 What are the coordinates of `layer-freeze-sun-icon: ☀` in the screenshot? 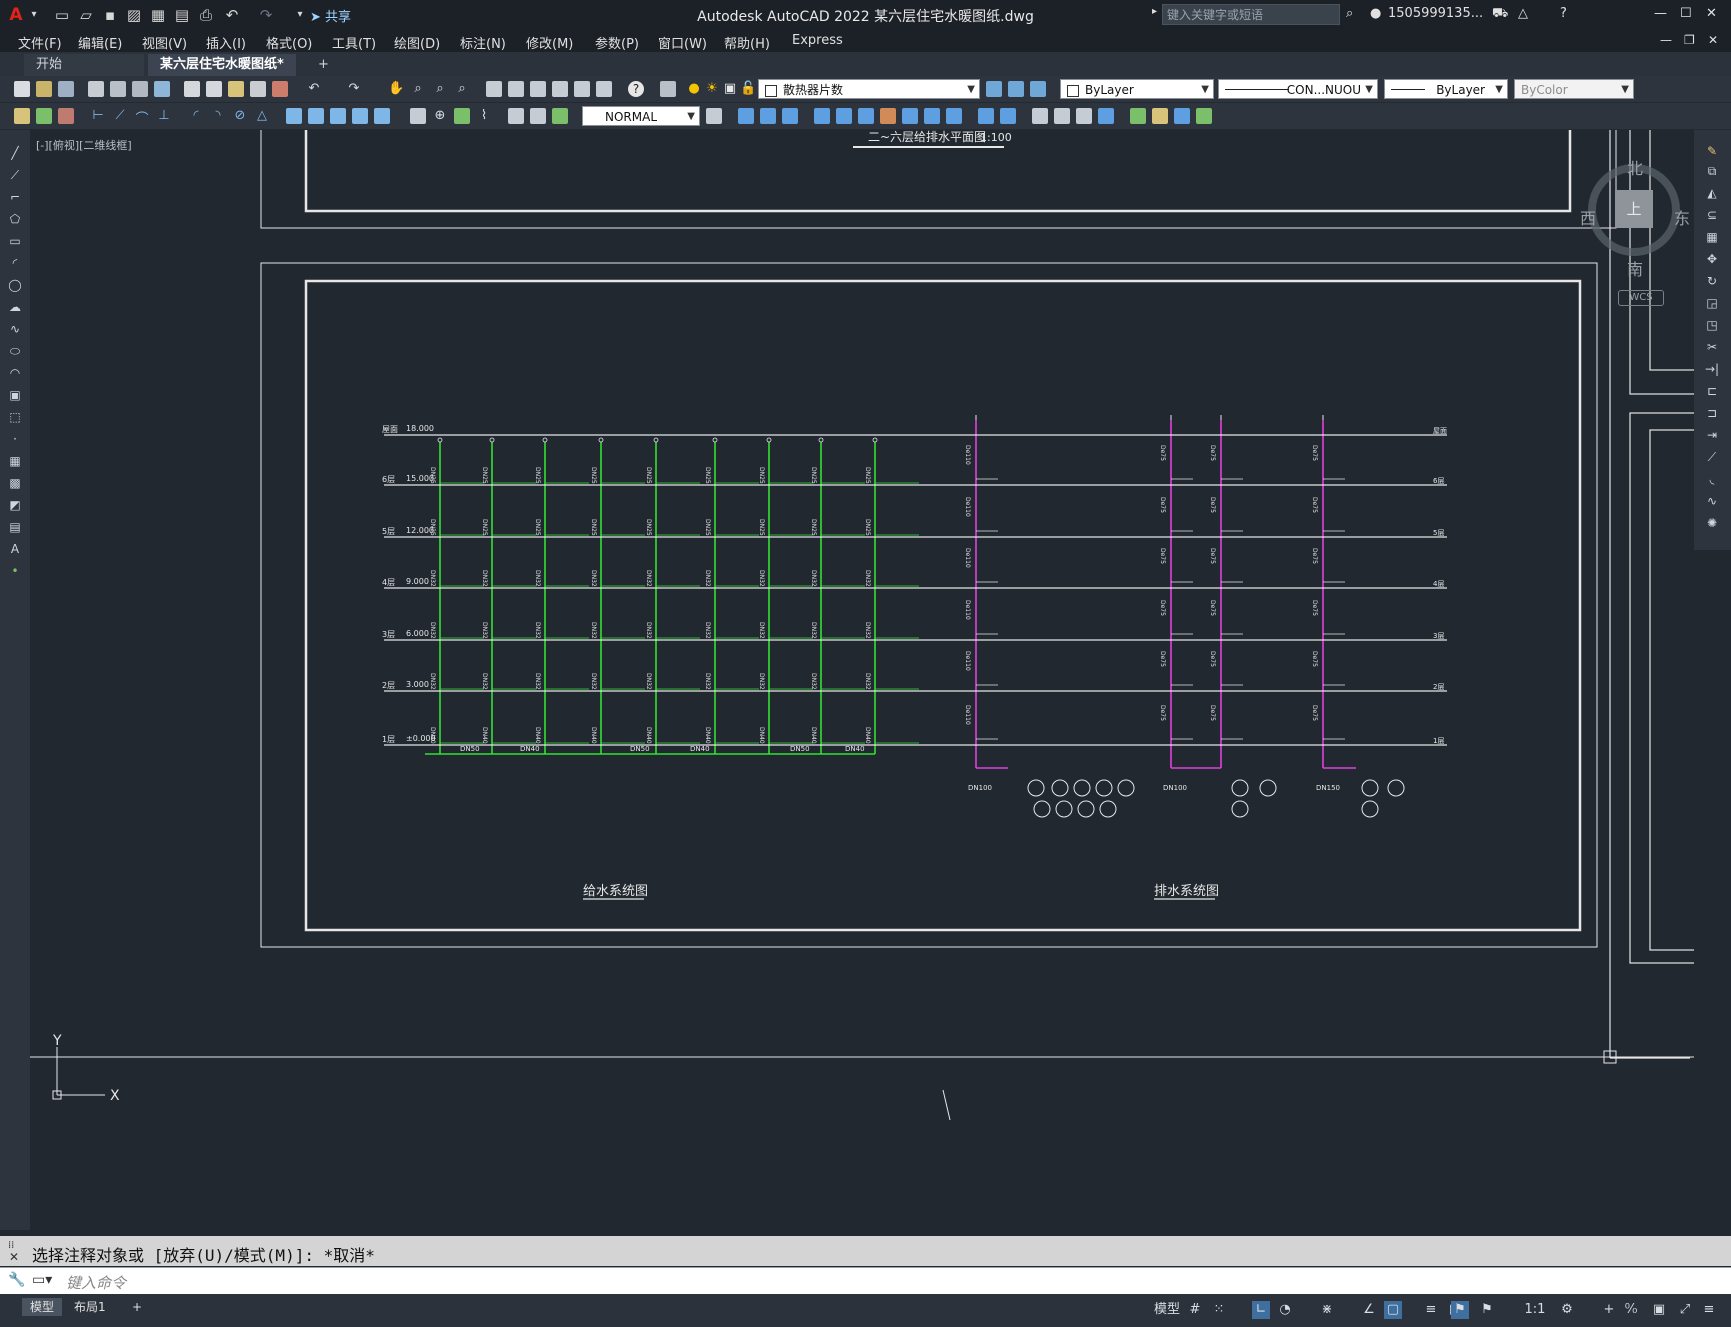 It's located at (712, 89).